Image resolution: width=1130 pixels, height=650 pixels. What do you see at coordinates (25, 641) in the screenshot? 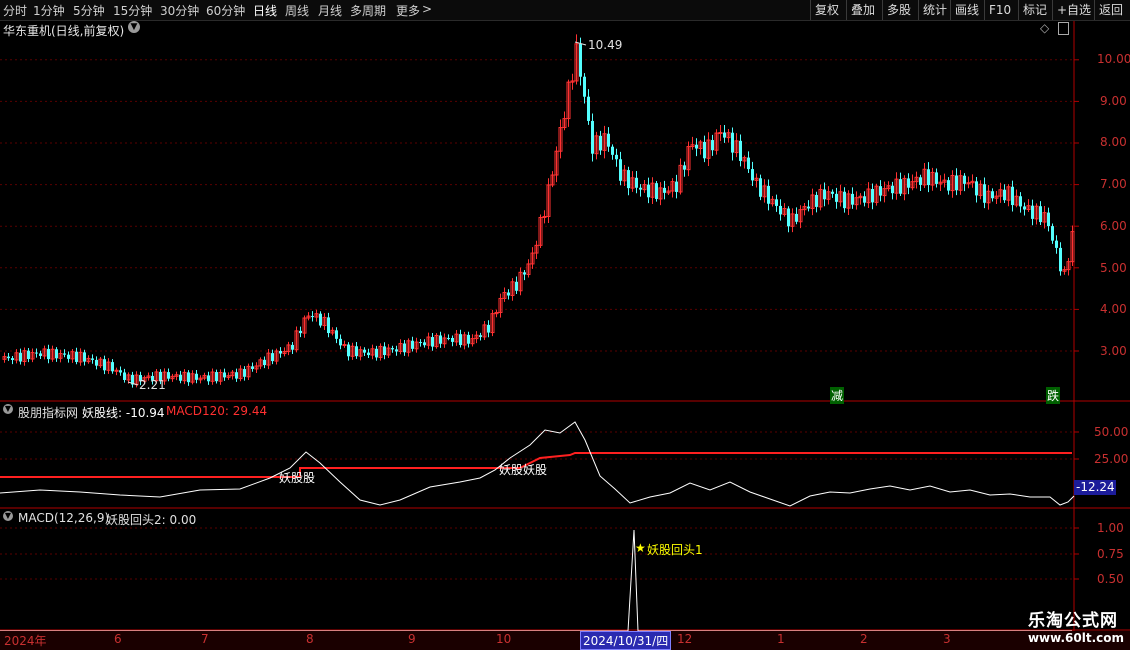
I see `date-label: 2024年` at bounding box center [25, 641].